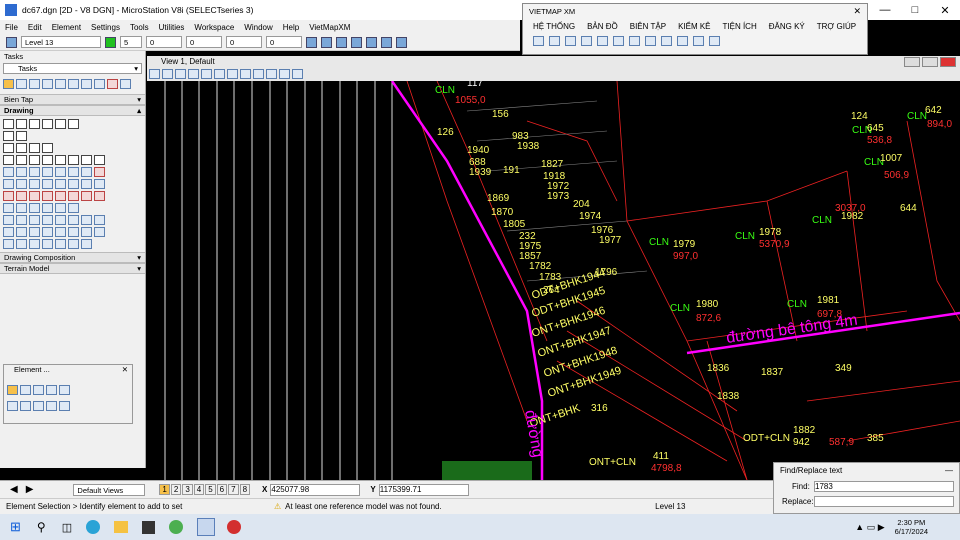  I want to click on tab-project-explorer: Project Explorer, so click(81, 474).